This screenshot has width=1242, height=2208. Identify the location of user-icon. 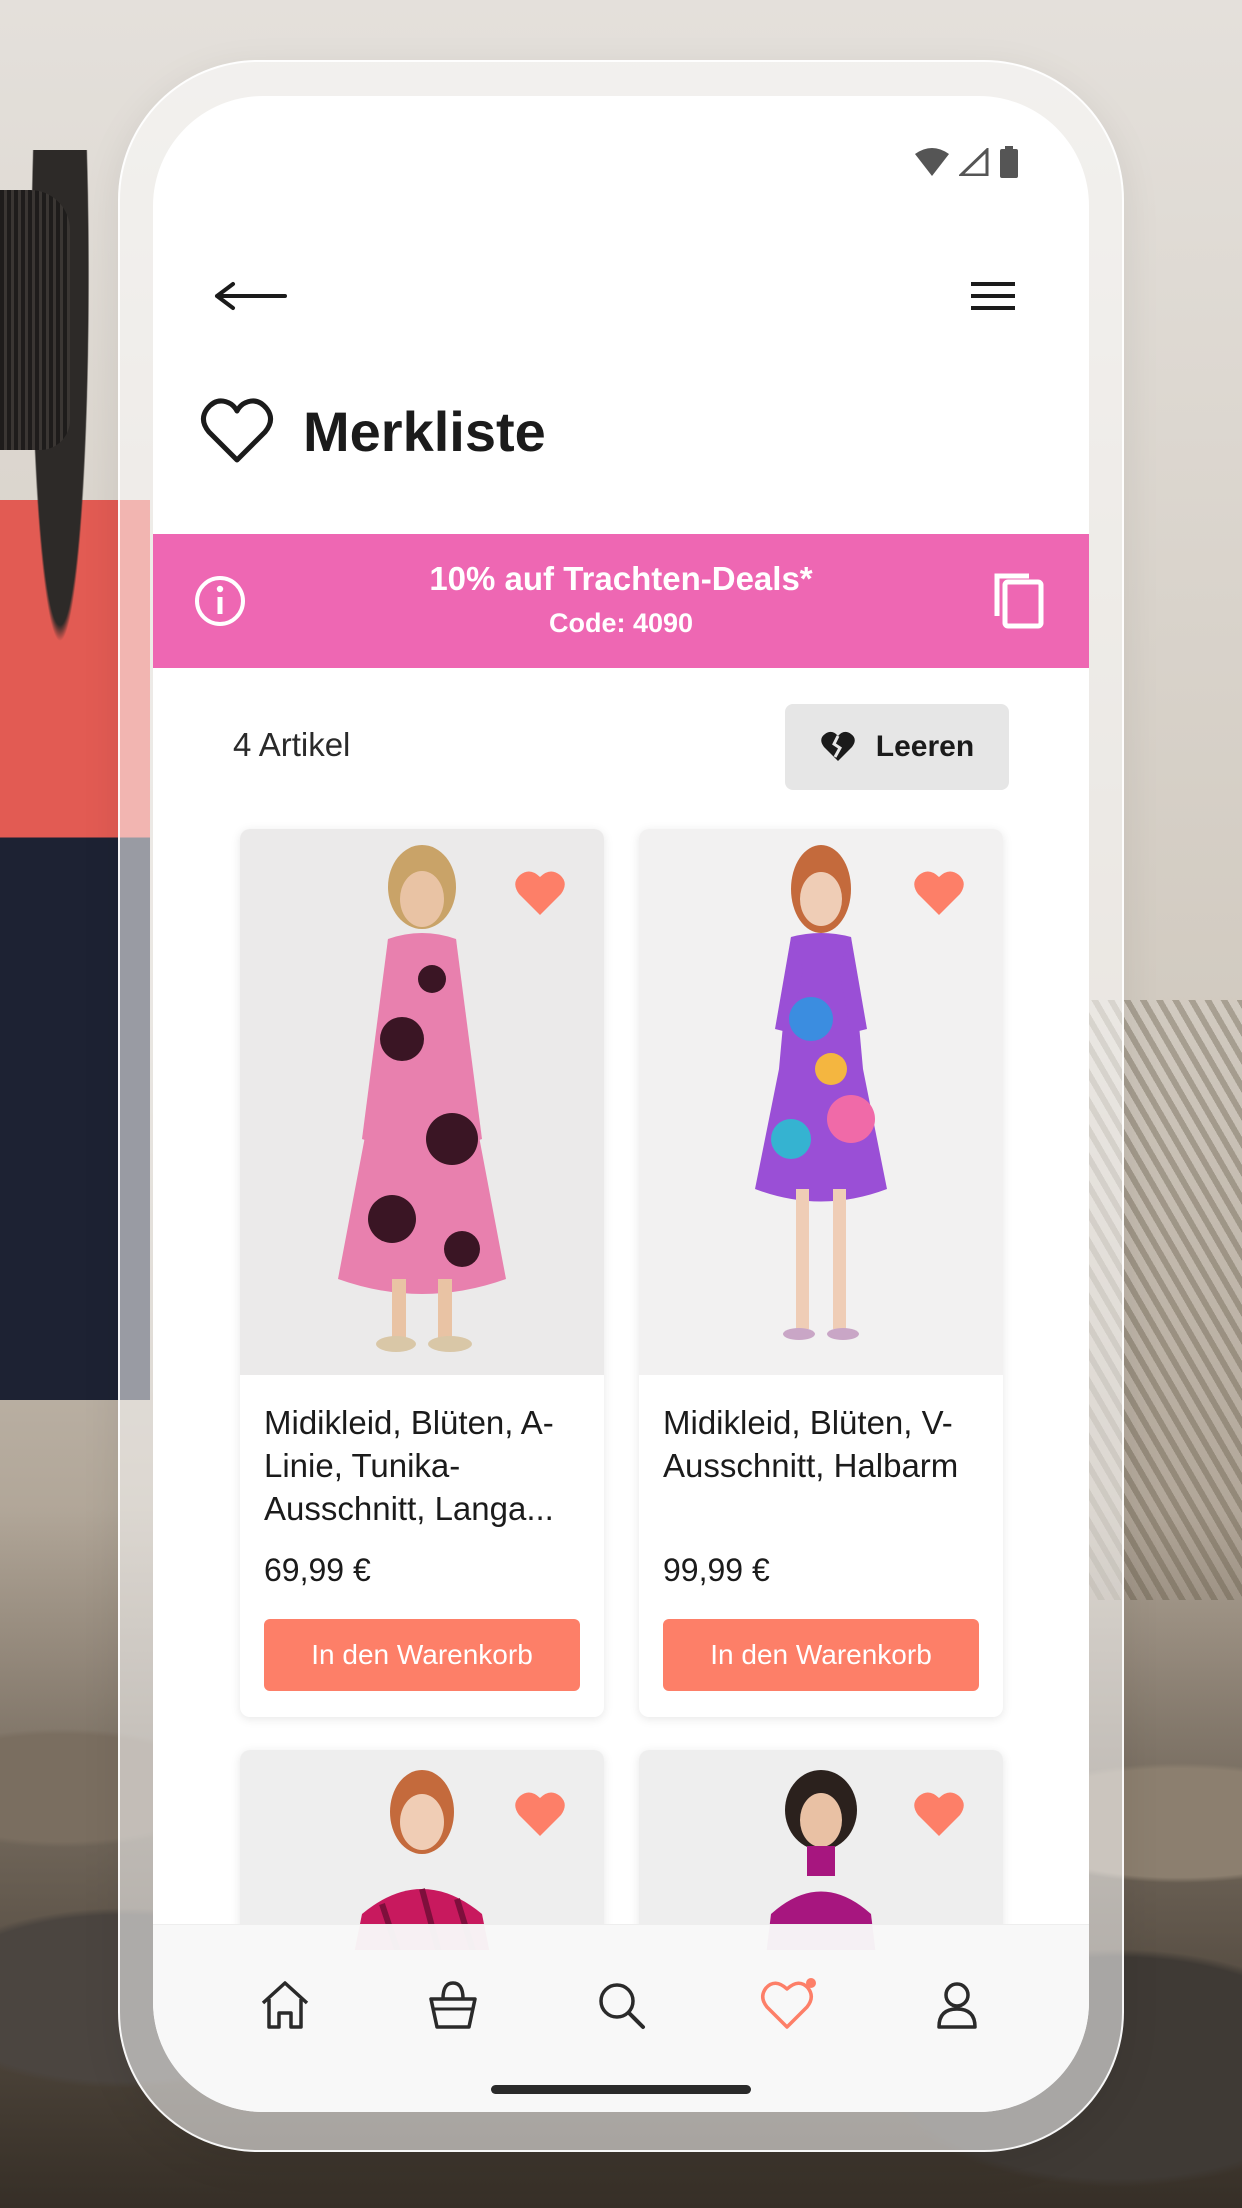
(957, 2005).